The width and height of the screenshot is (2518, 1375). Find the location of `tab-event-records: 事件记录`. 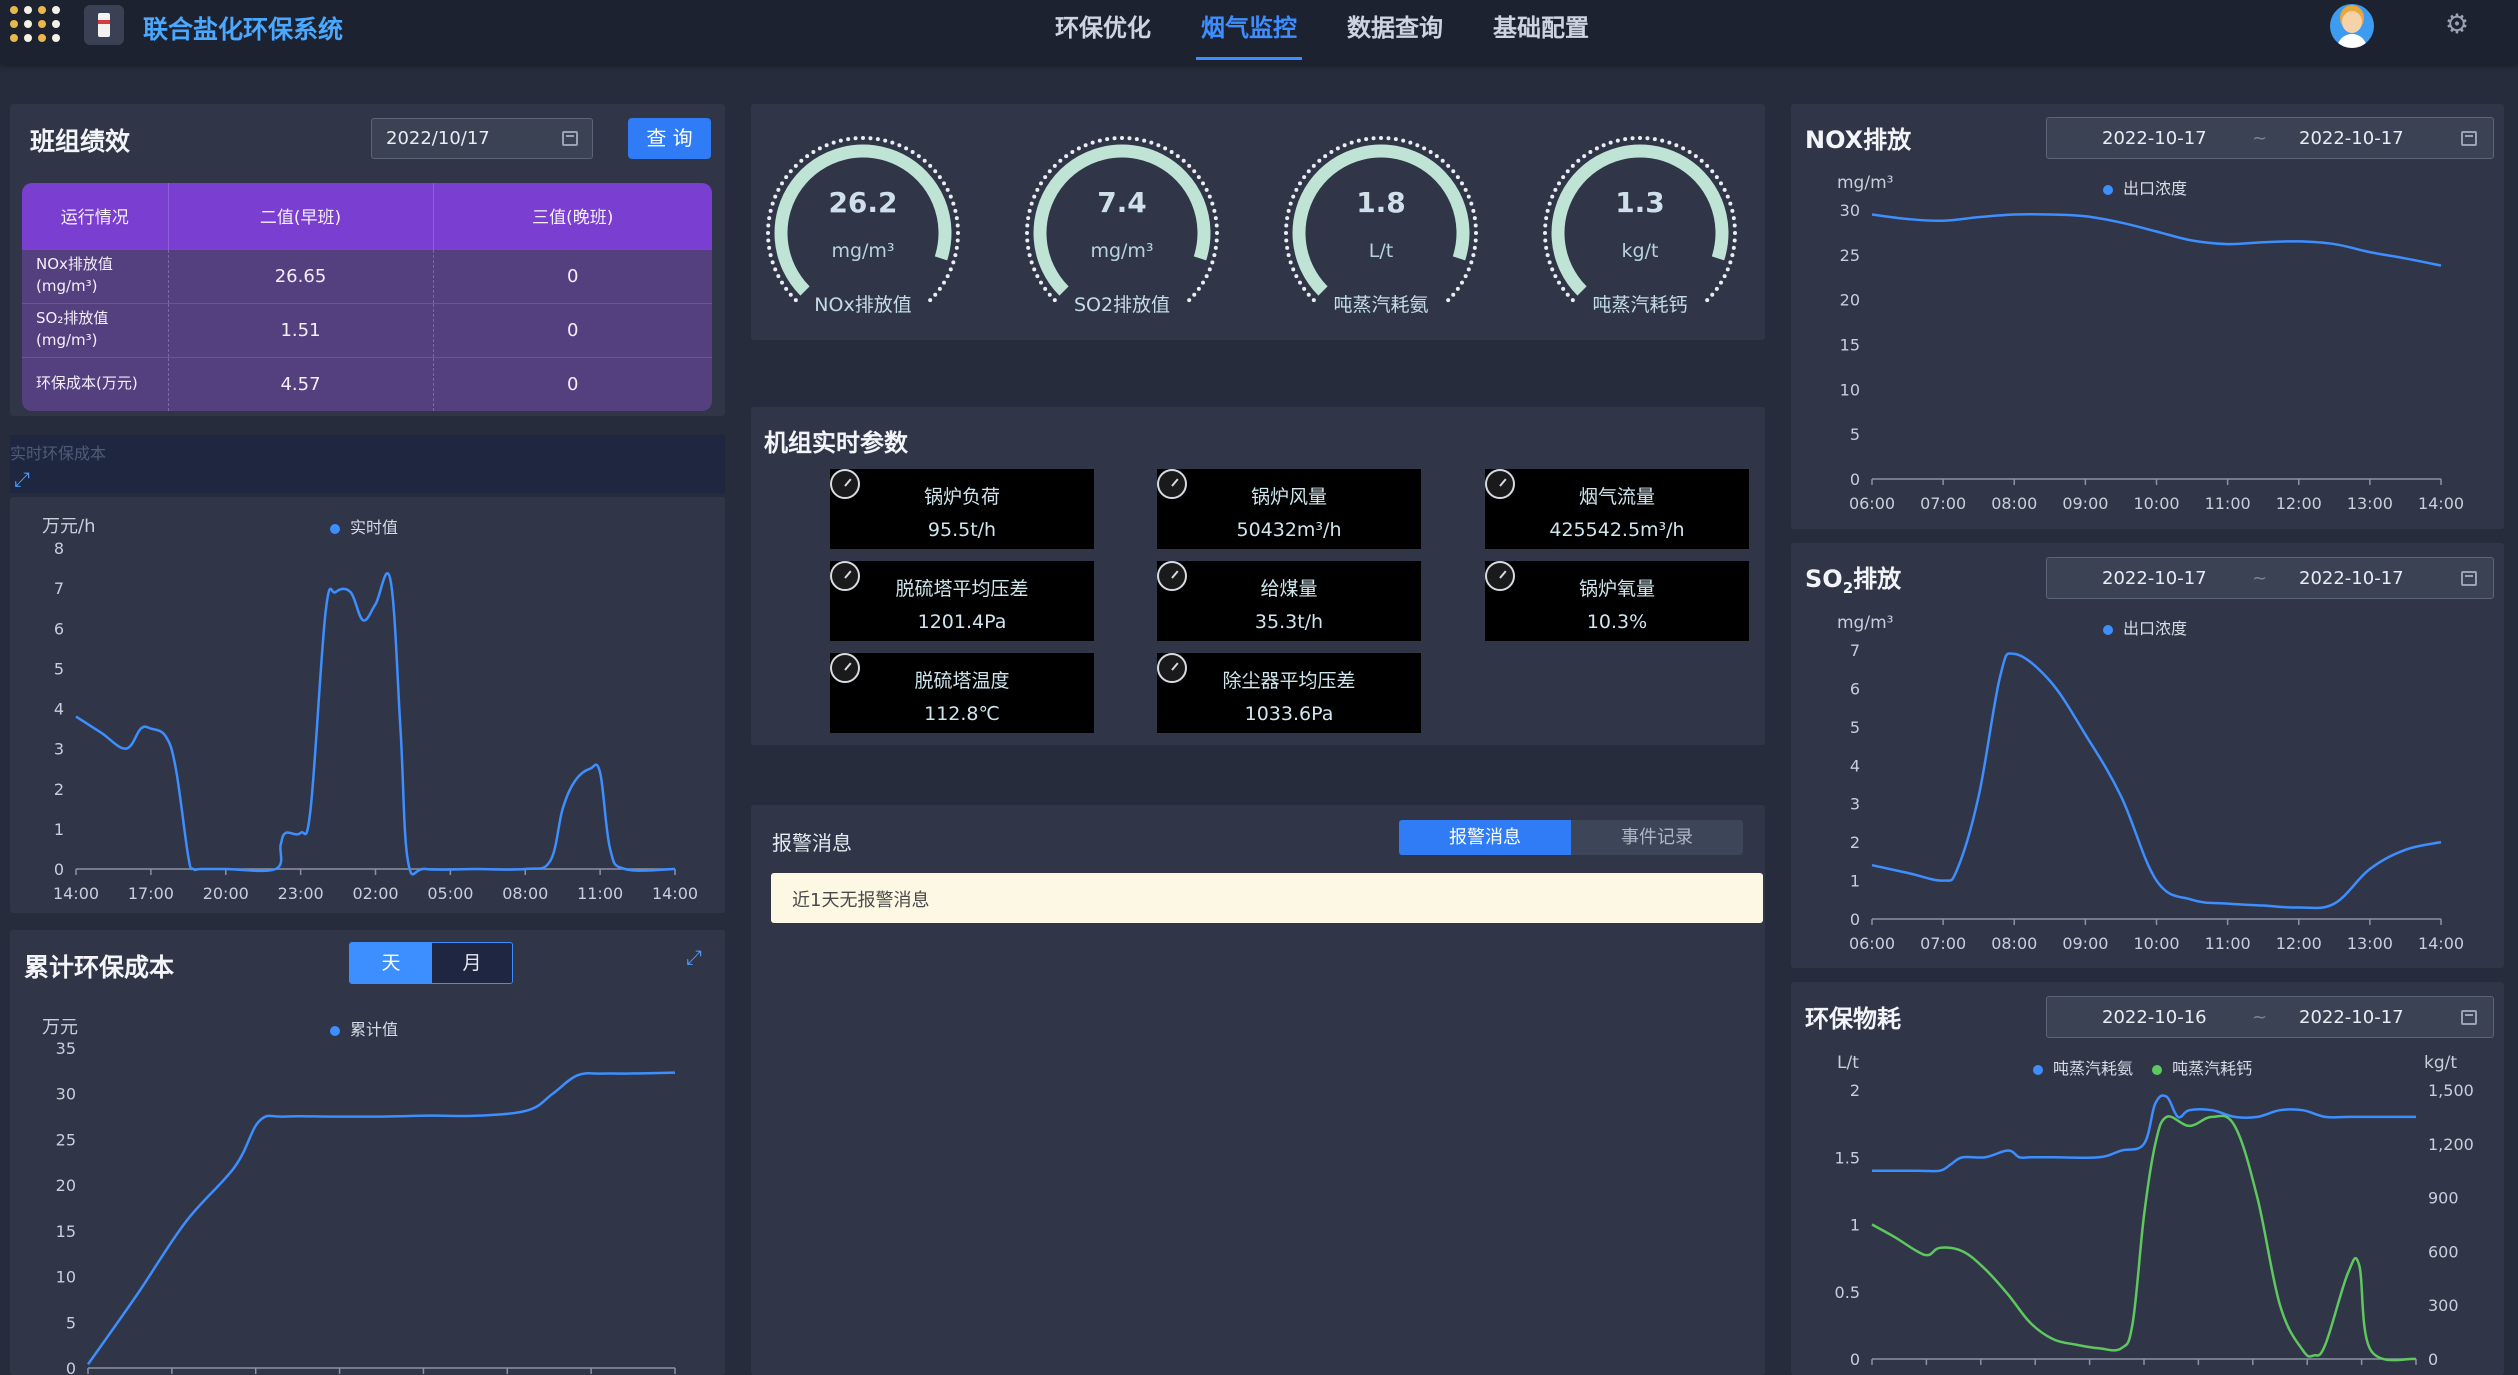

tab-event-records: 事件记录 is located at coordinates (1657, 837).